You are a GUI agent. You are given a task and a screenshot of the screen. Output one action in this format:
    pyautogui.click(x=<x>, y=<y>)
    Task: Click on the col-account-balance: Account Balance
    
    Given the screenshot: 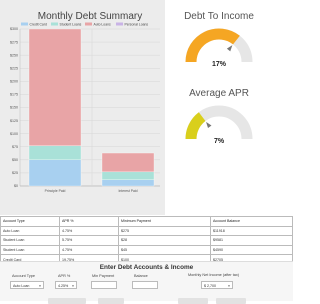 What is the action you would take?
    pyautogui.click(x=251, y=221)
    